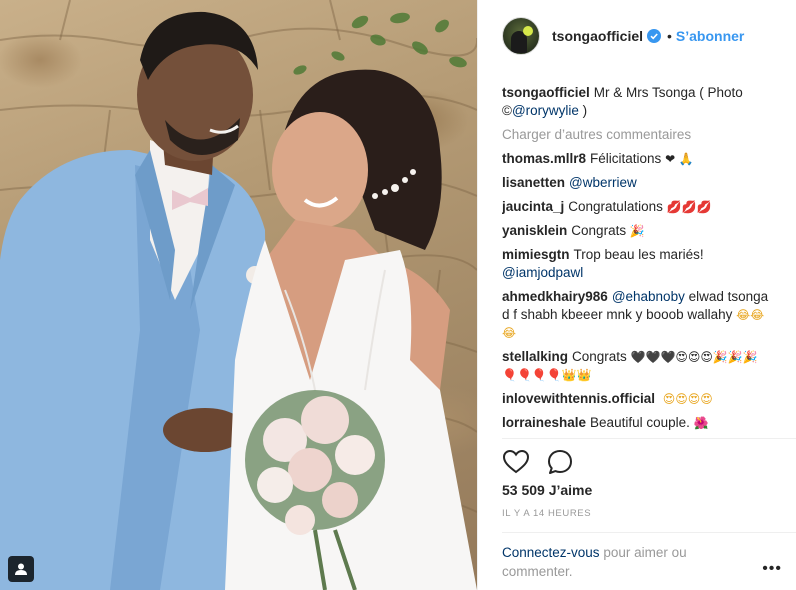  I want to click on comment-username: yanisklein, so click(534, 230).